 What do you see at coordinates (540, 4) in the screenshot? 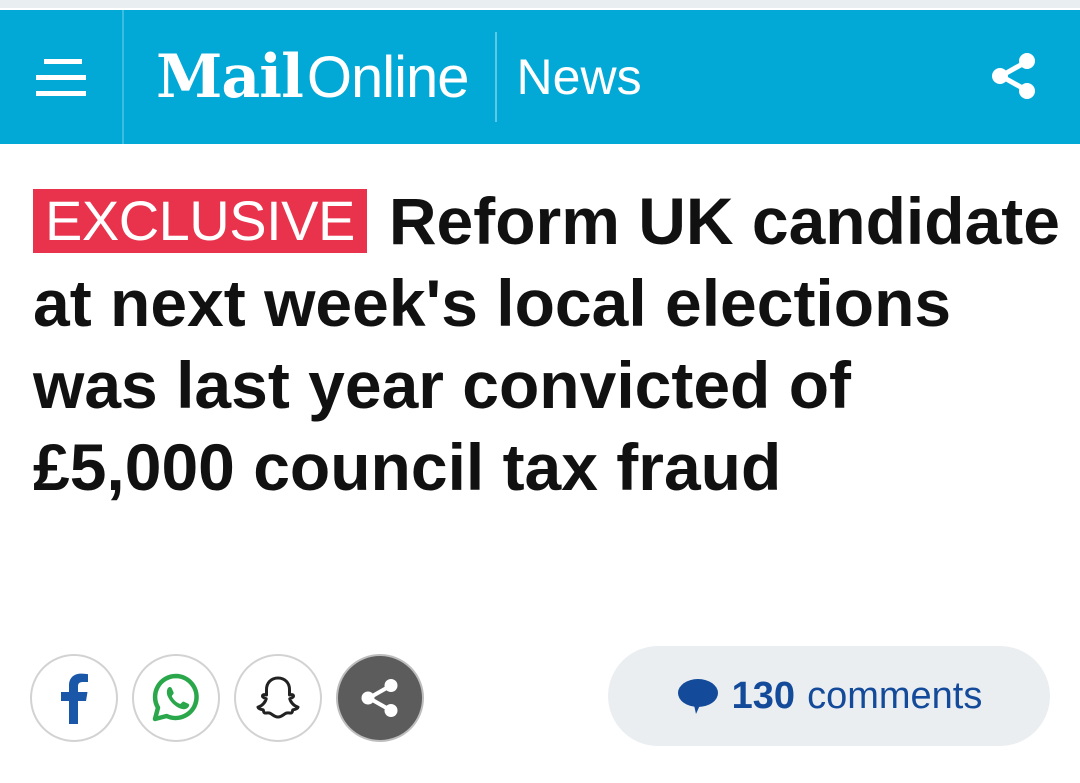
I see `status-strip` at bounding box center [540, 4].